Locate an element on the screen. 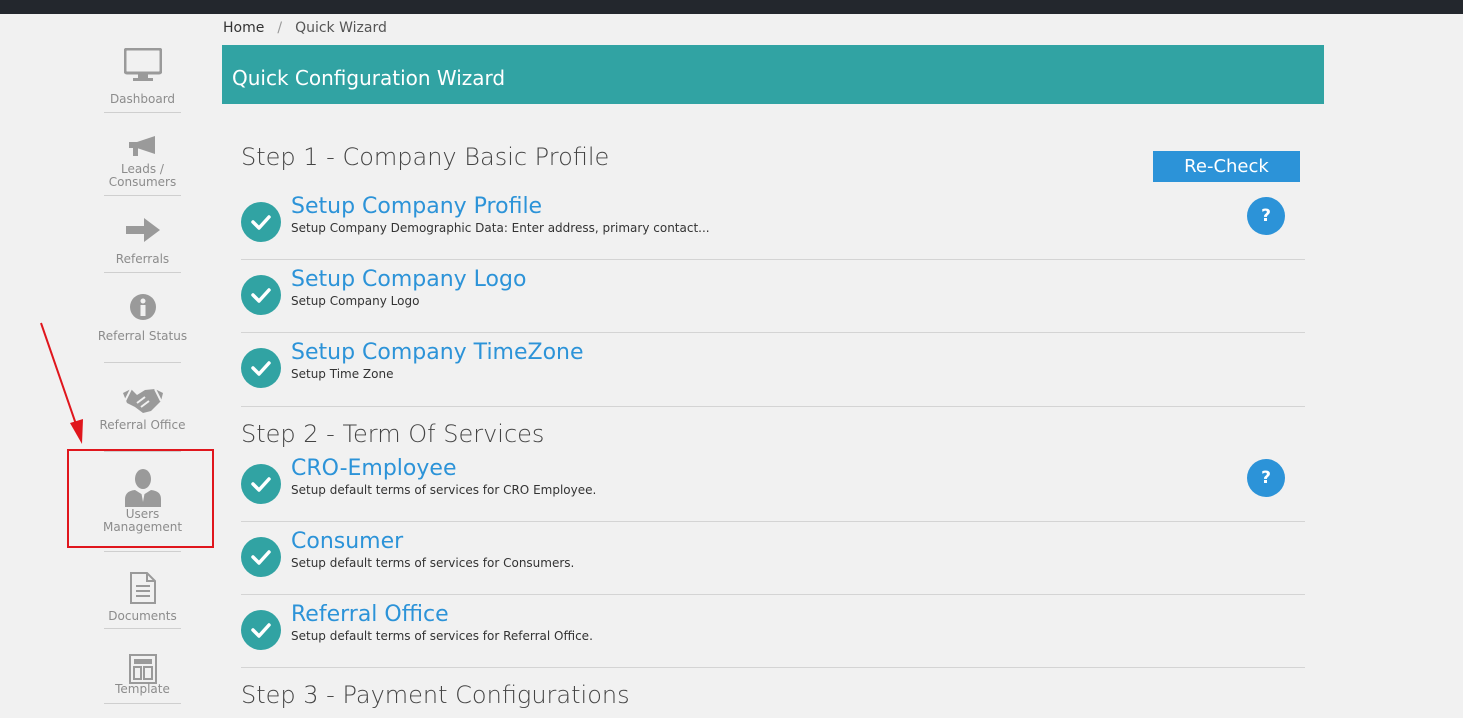  task-description: Setup Company Logo is located at coordinates (355, 301).